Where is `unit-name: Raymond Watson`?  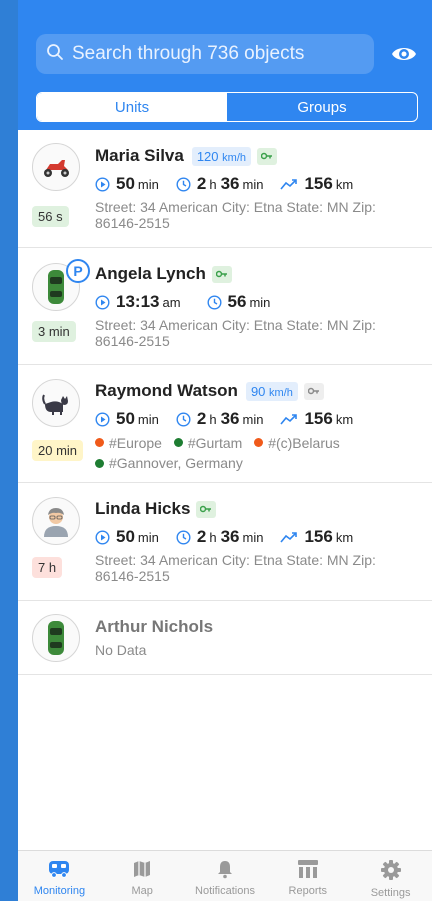
unit-name: Raymond Watson is located at coordinates (166, 390).